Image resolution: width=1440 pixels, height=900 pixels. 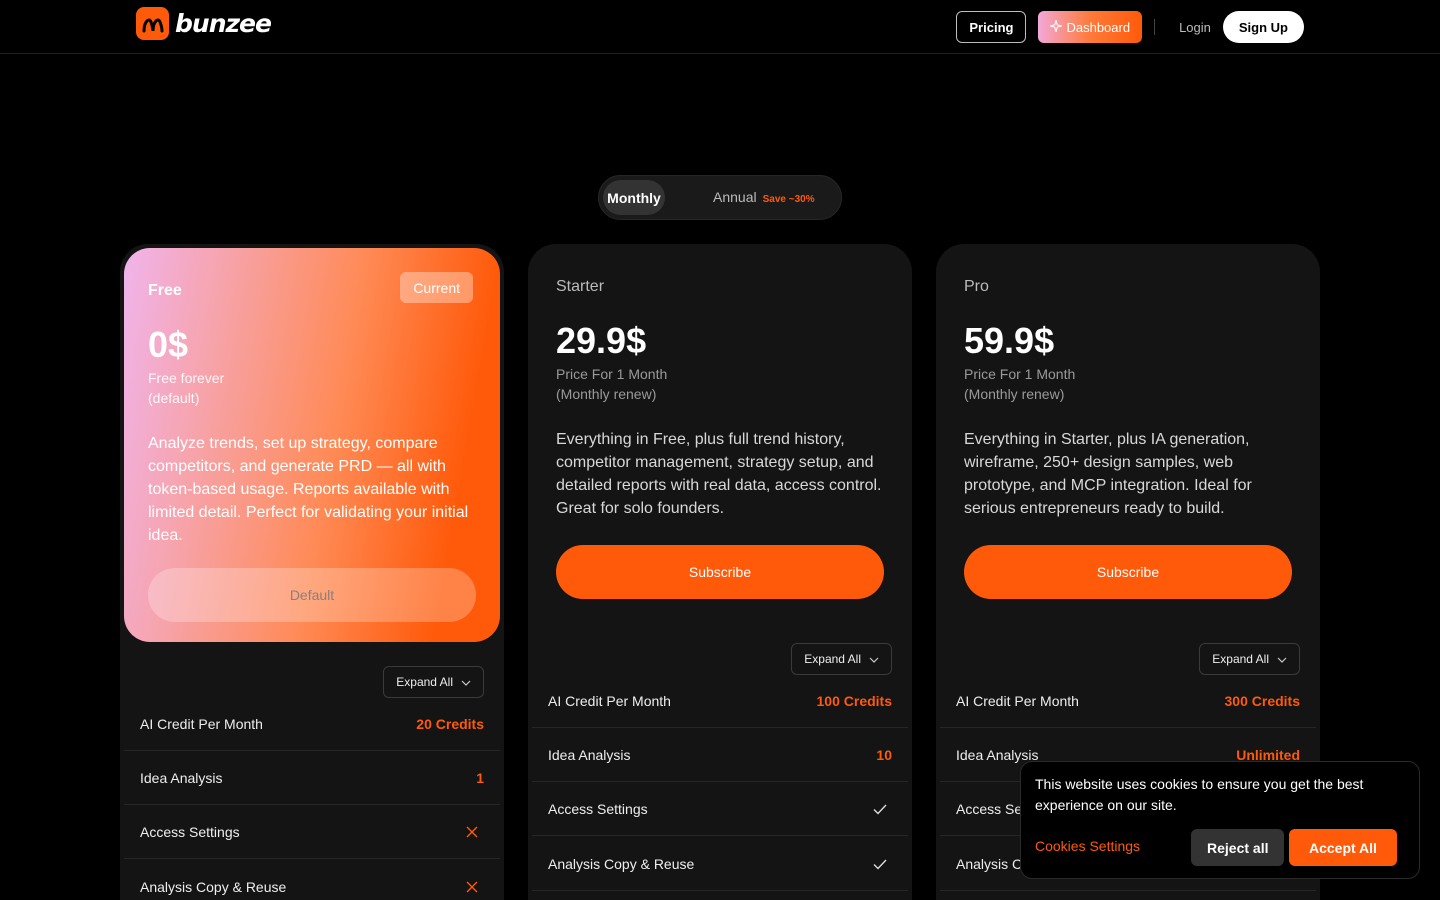 I want to click on dashboard-button: Dashboard, so click(x=1090, y=27).